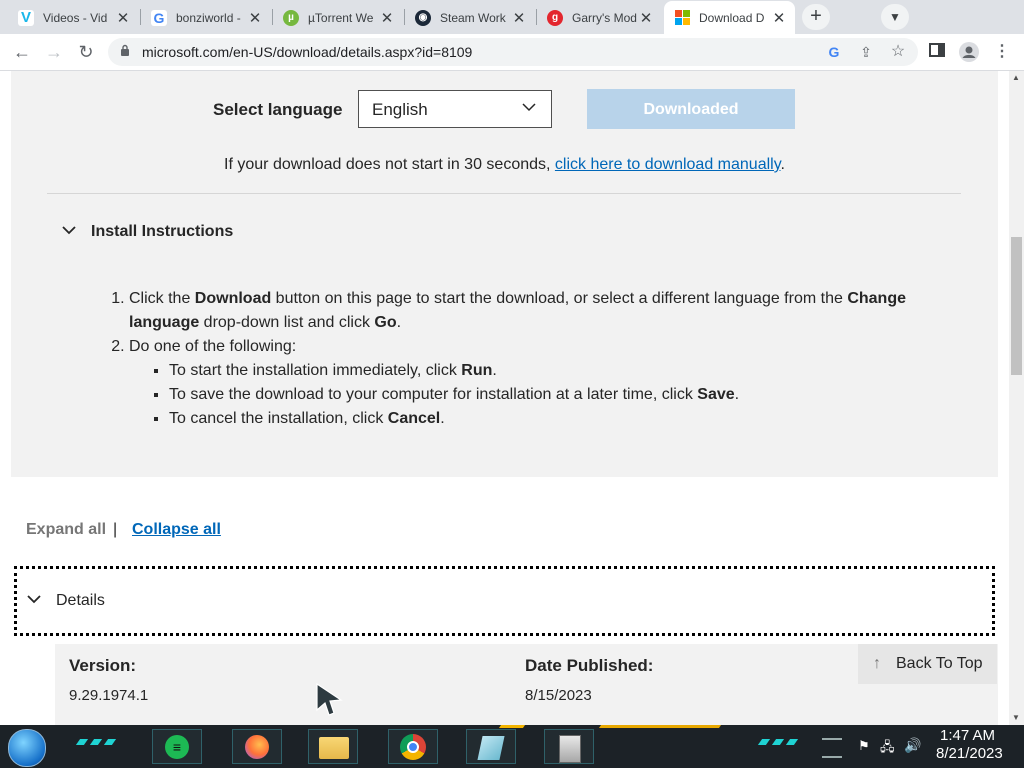  Describe the element at coordinates (877, 663) in the screenshot. I see `arrow-up-icon: ↑` at that location.